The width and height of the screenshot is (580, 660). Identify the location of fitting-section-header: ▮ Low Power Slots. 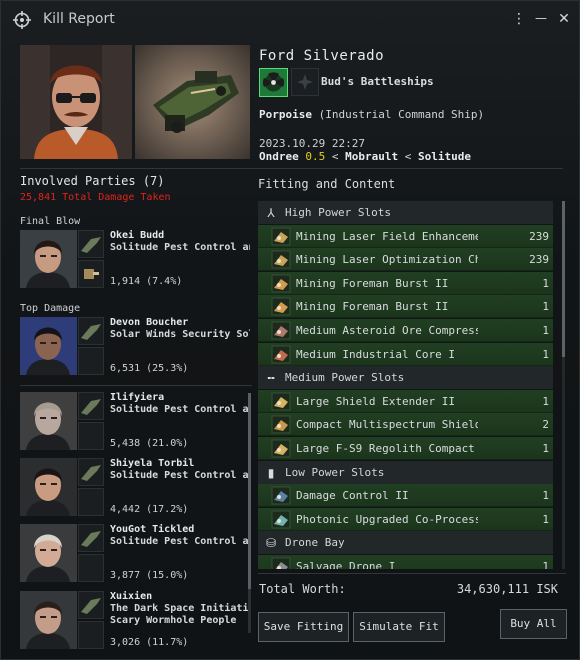
(405, 472).